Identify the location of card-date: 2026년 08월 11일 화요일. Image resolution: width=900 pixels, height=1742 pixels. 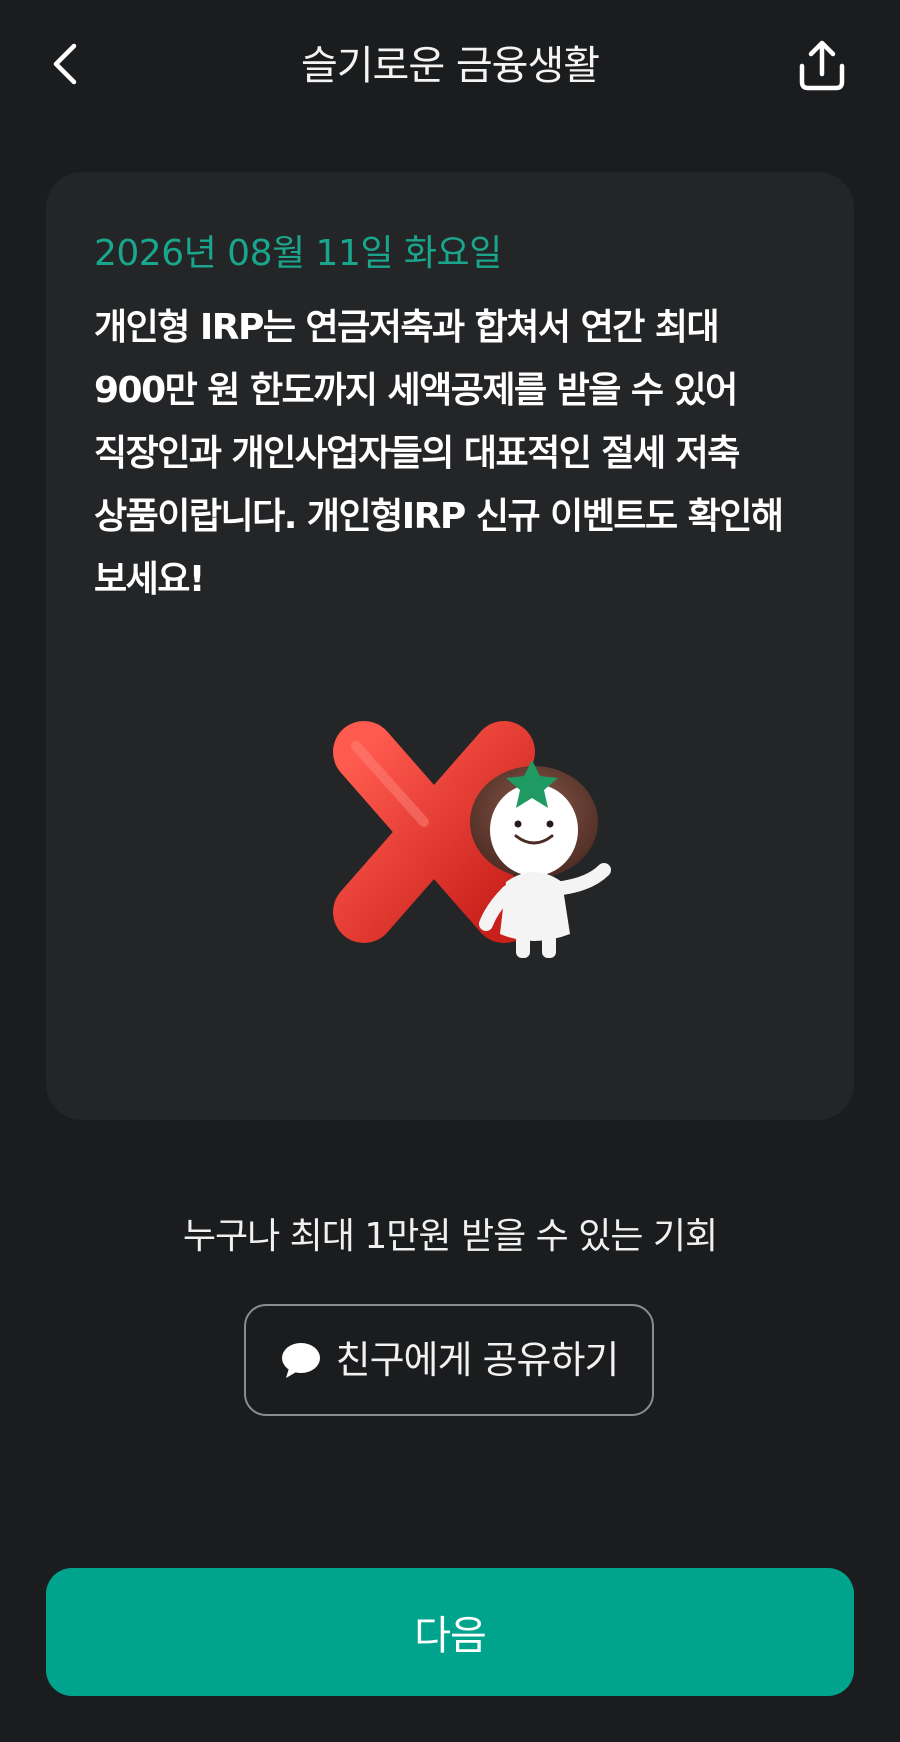
(298, 253).